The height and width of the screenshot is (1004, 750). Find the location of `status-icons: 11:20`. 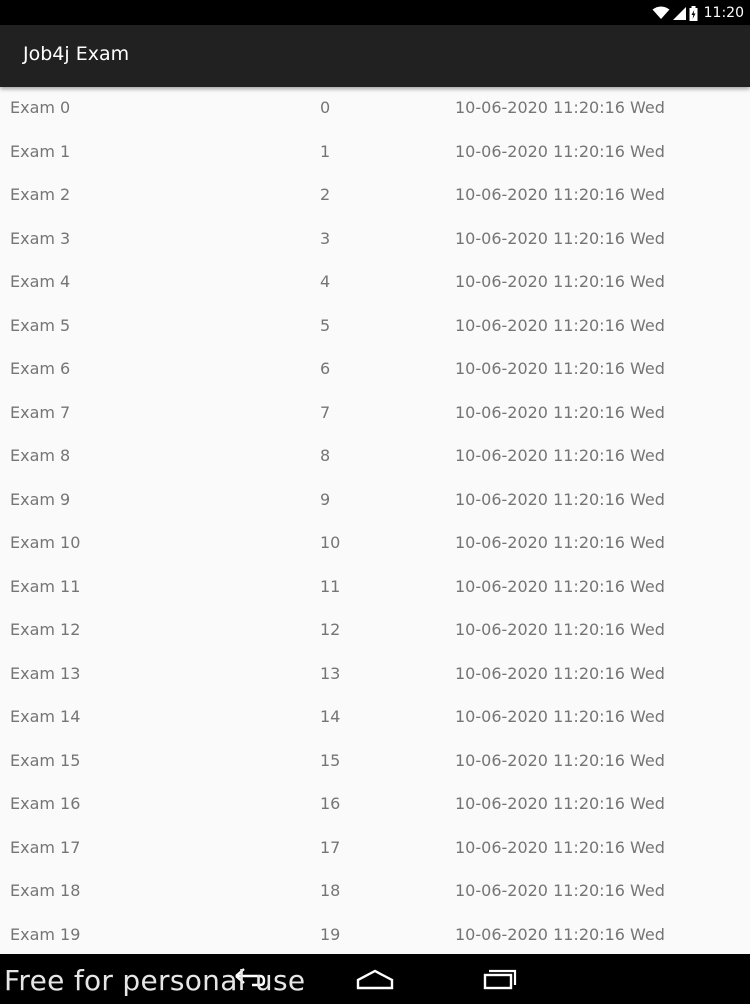

status-icons: 11:20 is located at coordinates (698, 13).